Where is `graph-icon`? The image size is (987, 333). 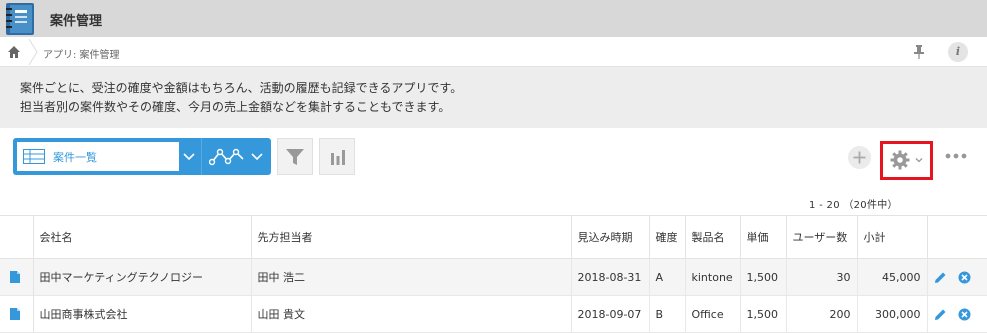
graph-icon is located at coordinates (226, 157).